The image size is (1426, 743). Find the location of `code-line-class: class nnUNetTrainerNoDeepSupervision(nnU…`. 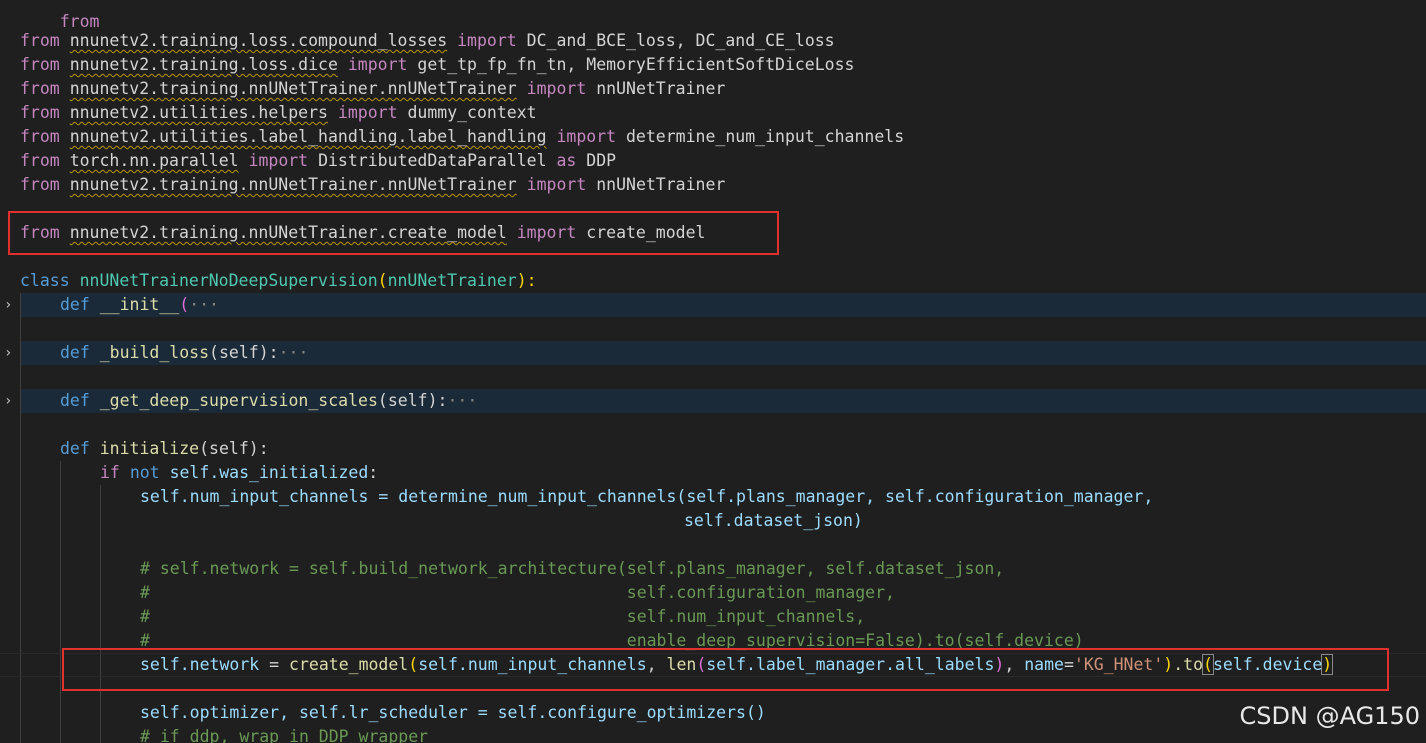

code-line-class: class nnUNetTrainerNoDeepSupervision(nnU… is located at coordinates (278, 280).